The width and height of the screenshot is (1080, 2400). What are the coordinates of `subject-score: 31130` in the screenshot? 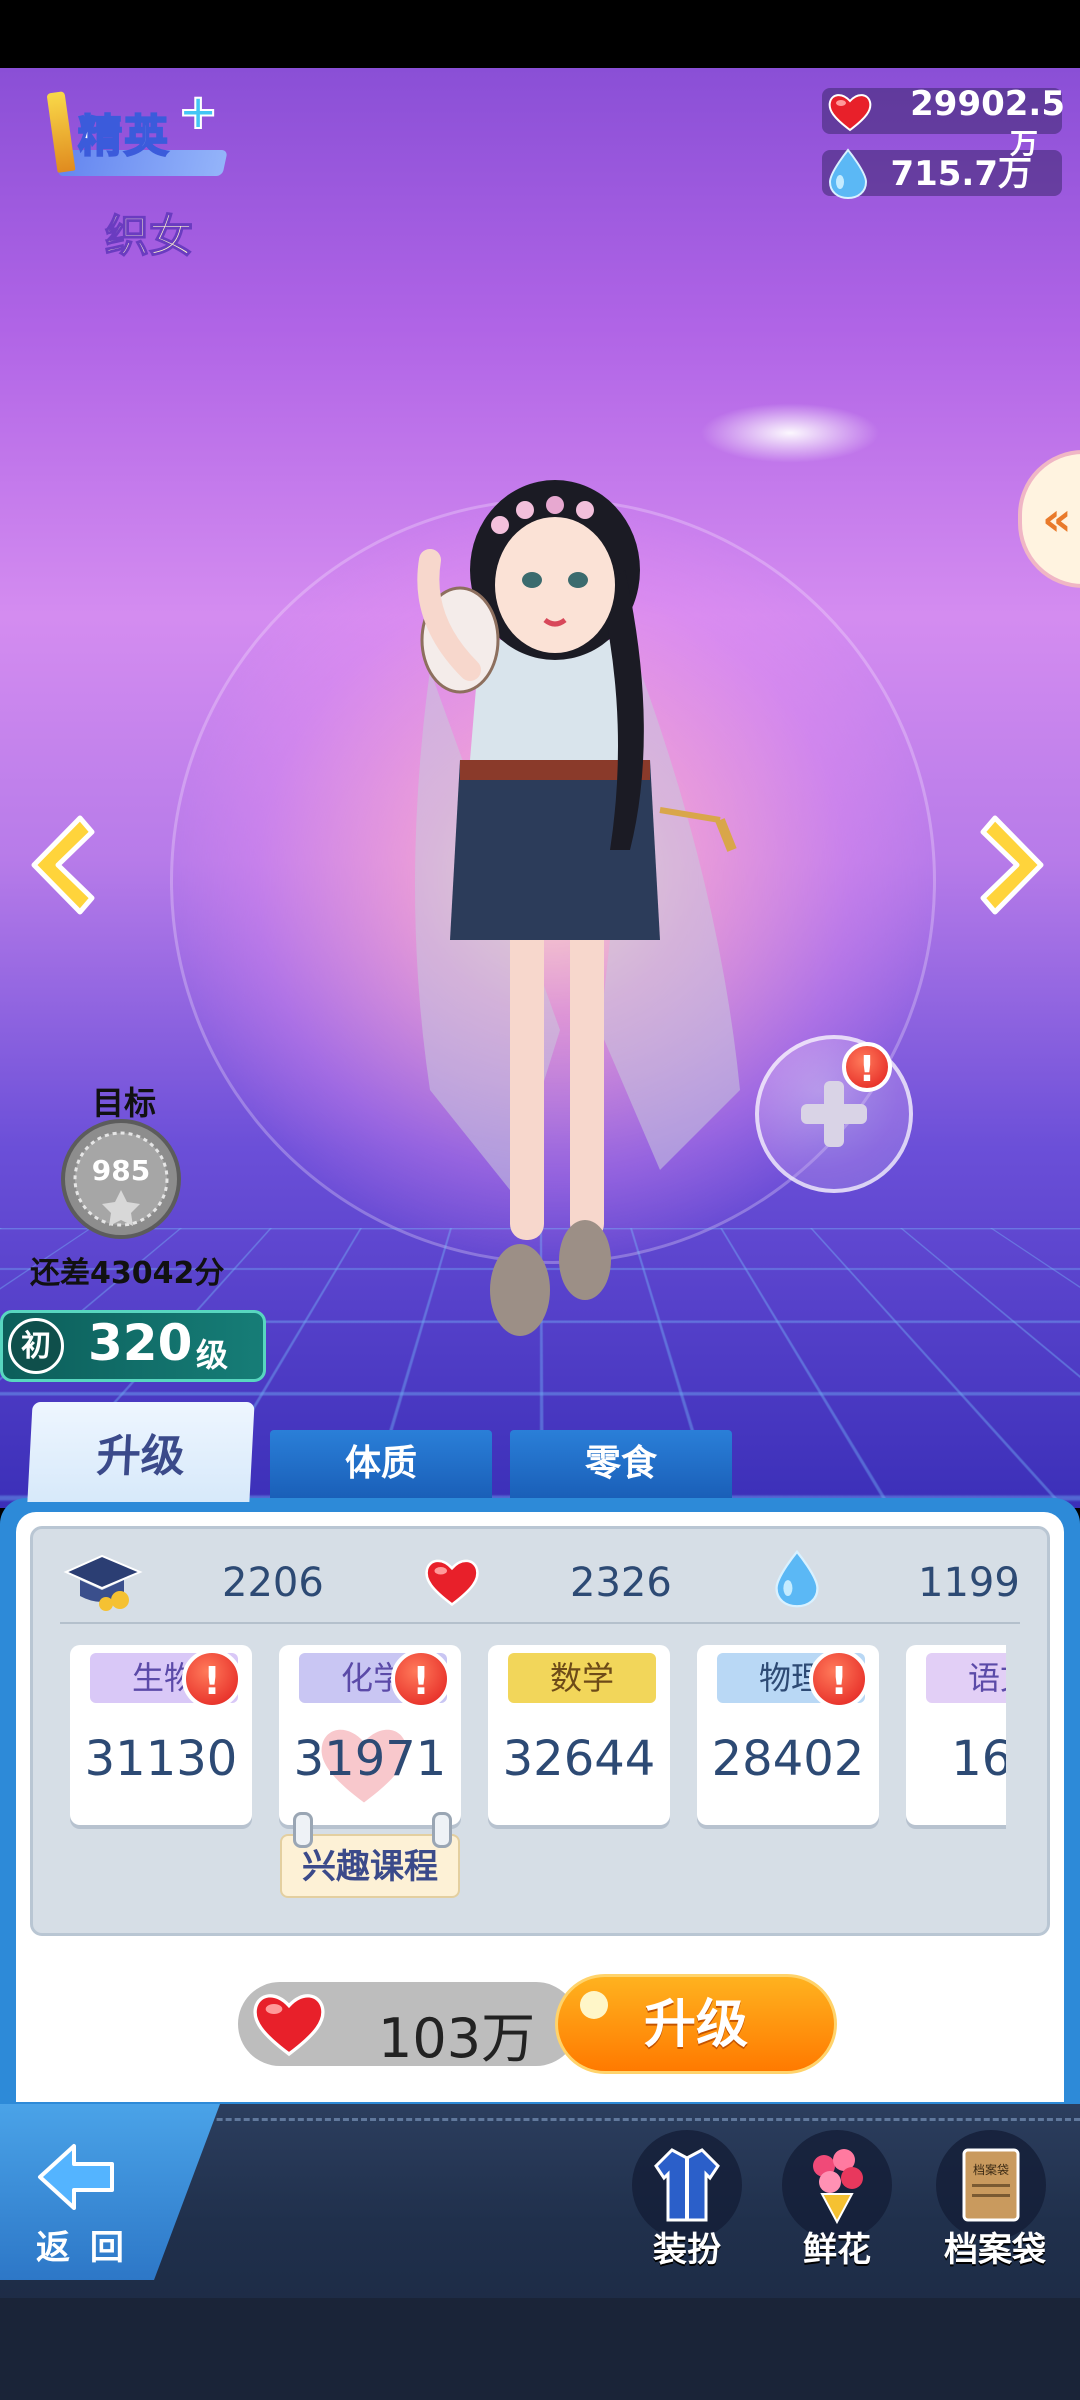 It's located at (161, 1759).